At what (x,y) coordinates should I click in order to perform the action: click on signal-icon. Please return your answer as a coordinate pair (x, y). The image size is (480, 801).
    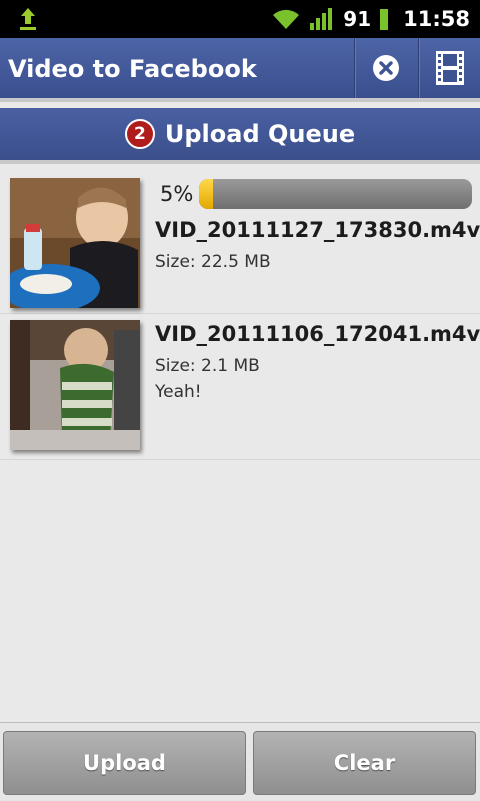
    Looking at the image, I should click on (321, 19).